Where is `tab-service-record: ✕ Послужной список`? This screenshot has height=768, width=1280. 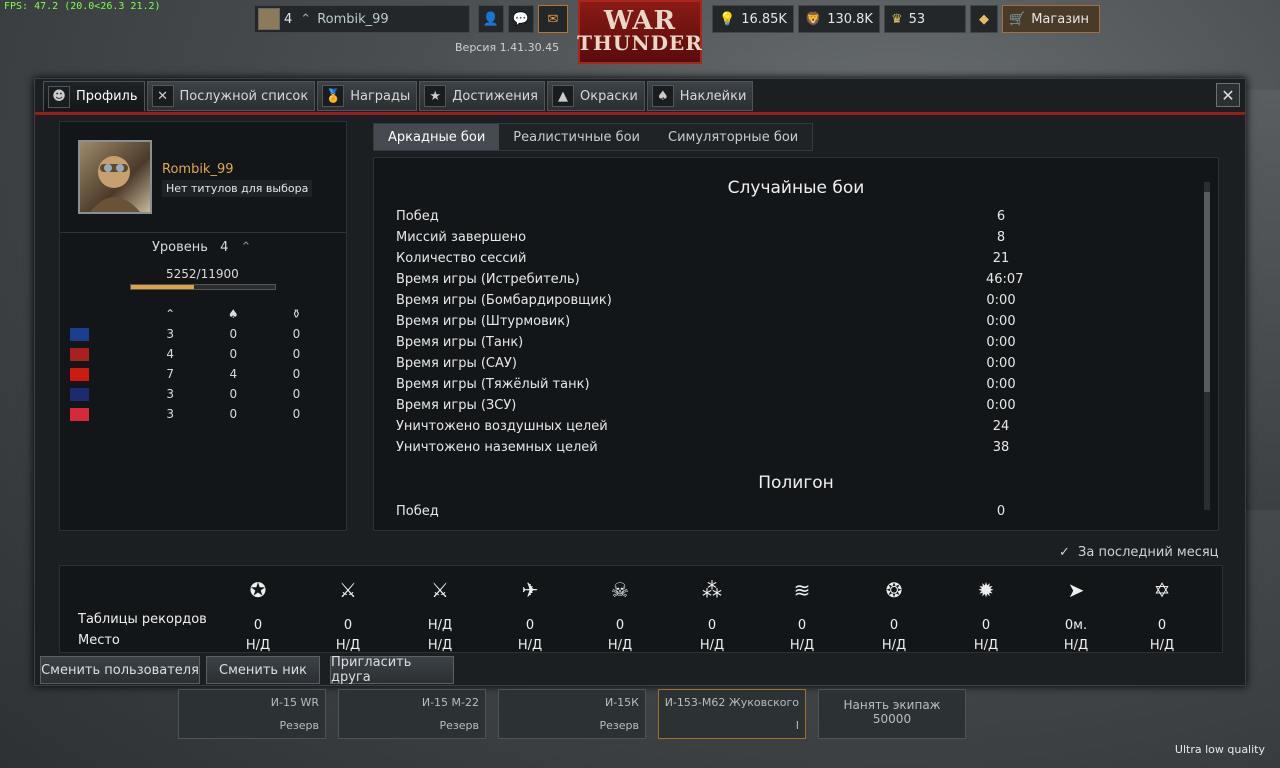
tab-service-record: ✕ Послужной список is located at coordinates (231, 96).